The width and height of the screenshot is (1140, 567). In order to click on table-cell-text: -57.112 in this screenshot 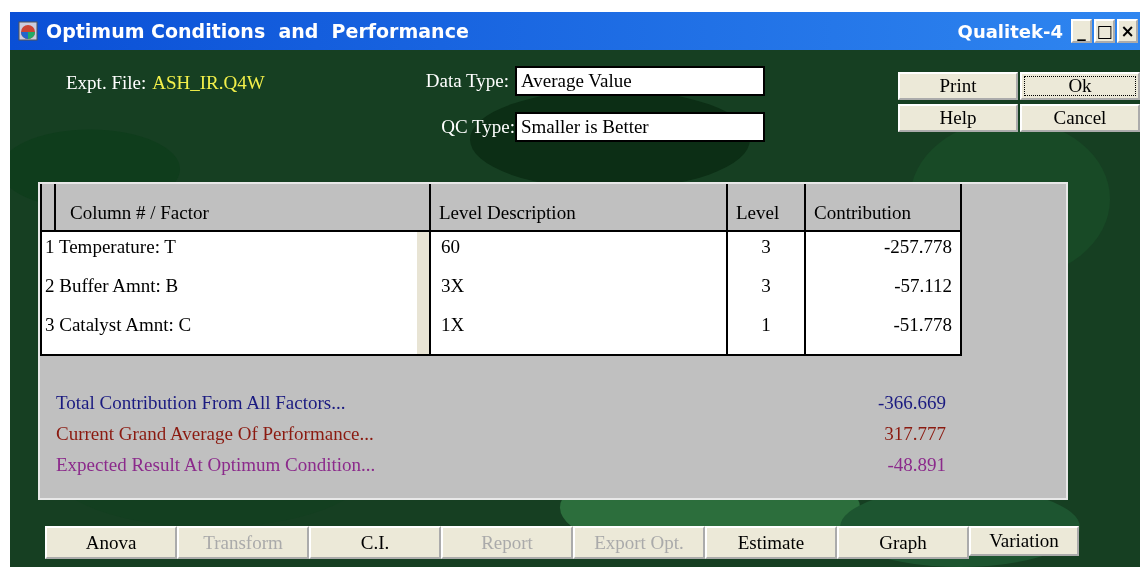, I will do `click(923, 286)`.